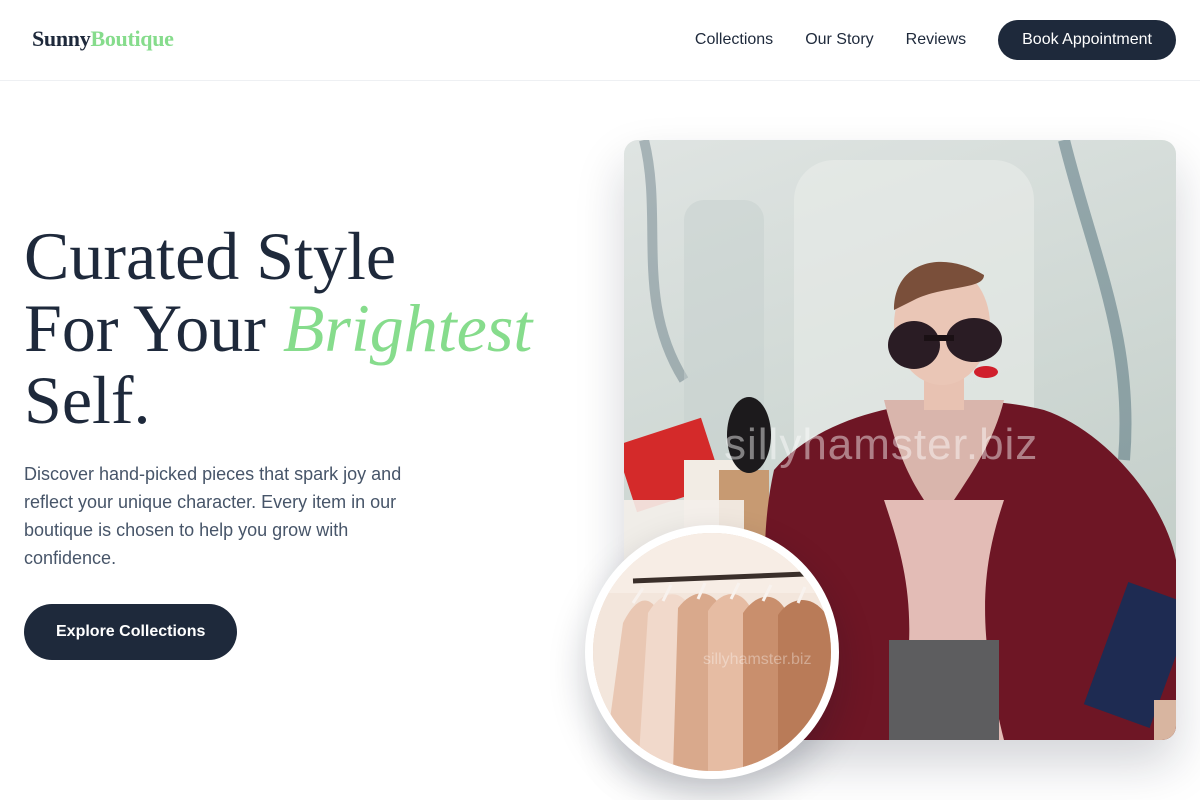  What do you see at coordinates (734, 40) in the screenshot?
I see `nav-link-collections: Collections` at bounding box center [734, 40].